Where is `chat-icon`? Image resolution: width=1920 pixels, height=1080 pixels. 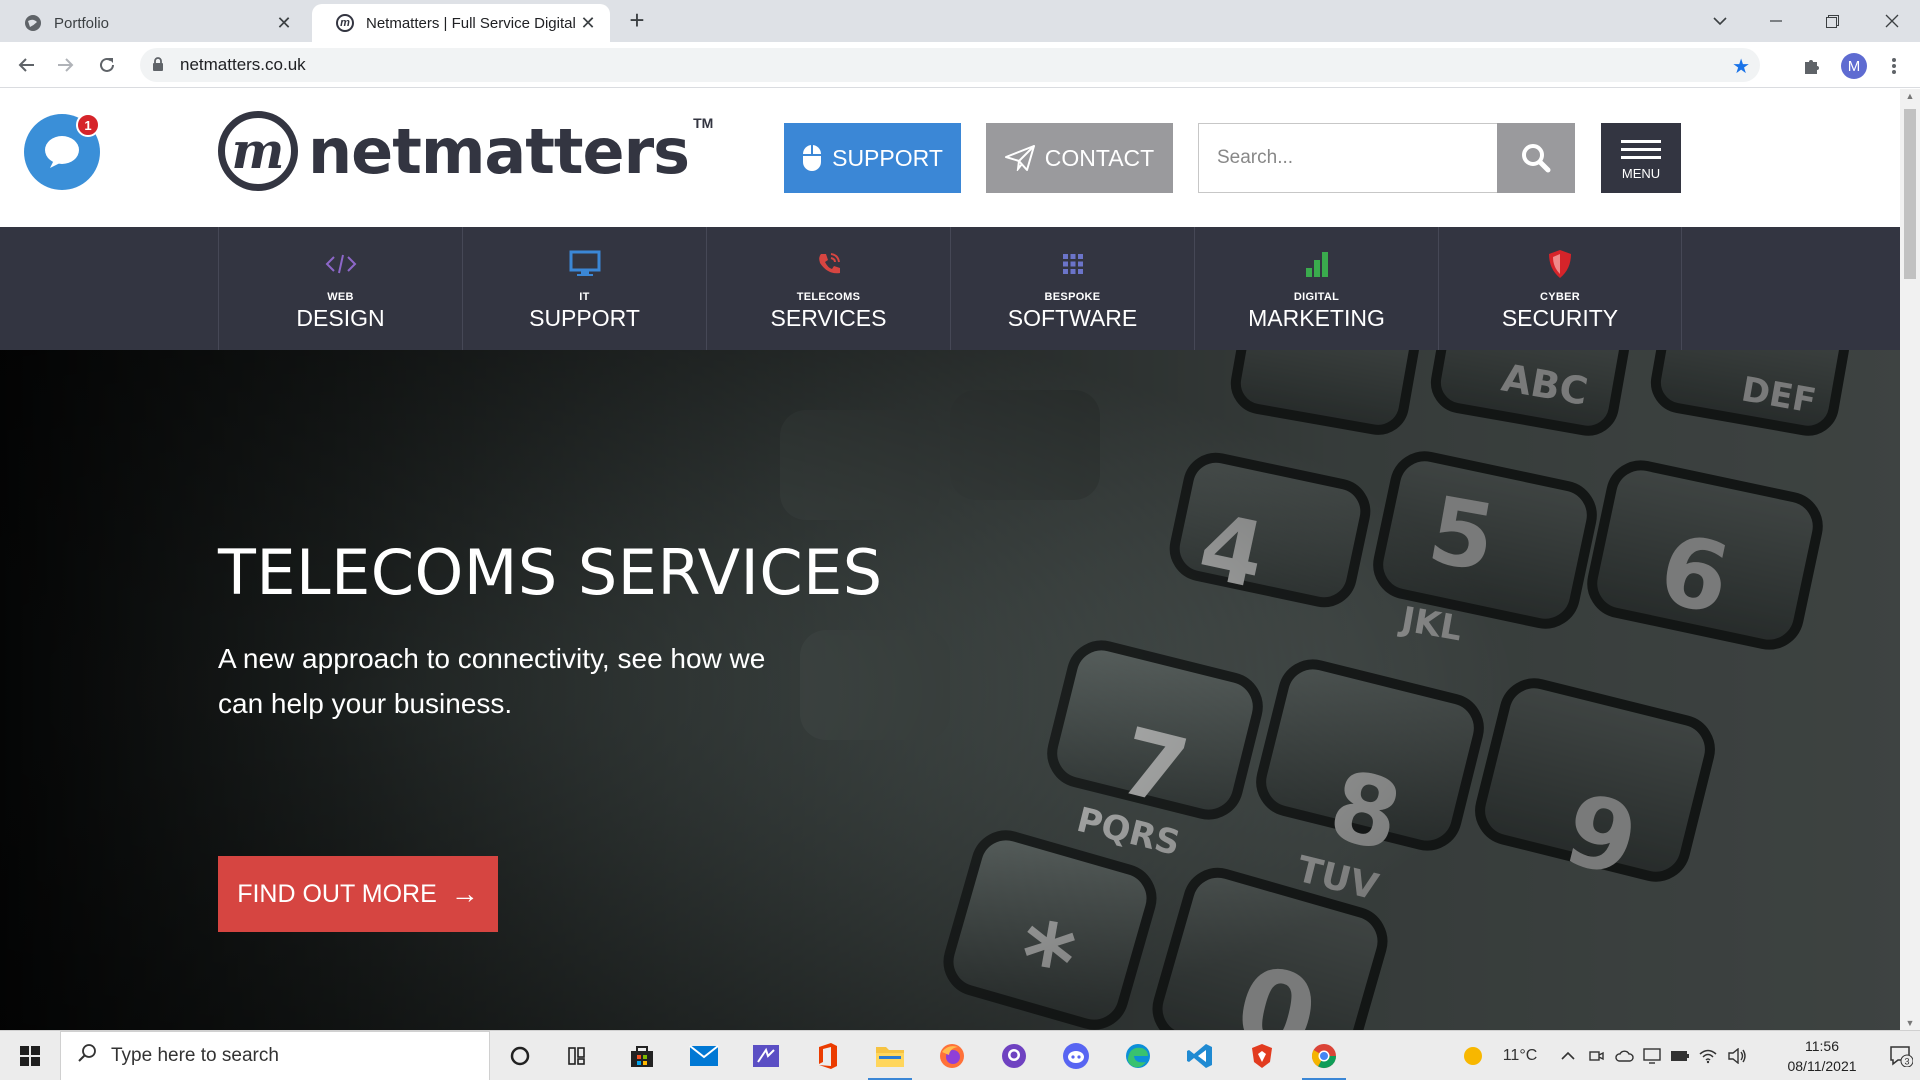
chat-icon is located at coordinates (62, 152).